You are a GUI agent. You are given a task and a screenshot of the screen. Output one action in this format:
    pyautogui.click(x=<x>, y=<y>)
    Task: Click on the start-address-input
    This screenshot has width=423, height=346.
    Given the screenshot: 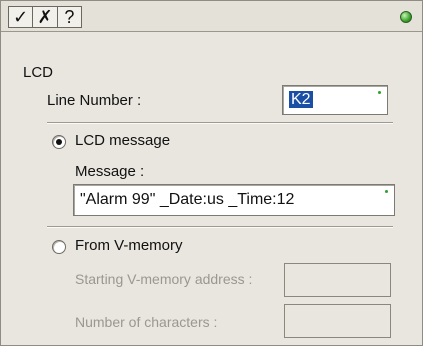 What is the action you would take?
    pyautogui.click(x=337, y=280)
    